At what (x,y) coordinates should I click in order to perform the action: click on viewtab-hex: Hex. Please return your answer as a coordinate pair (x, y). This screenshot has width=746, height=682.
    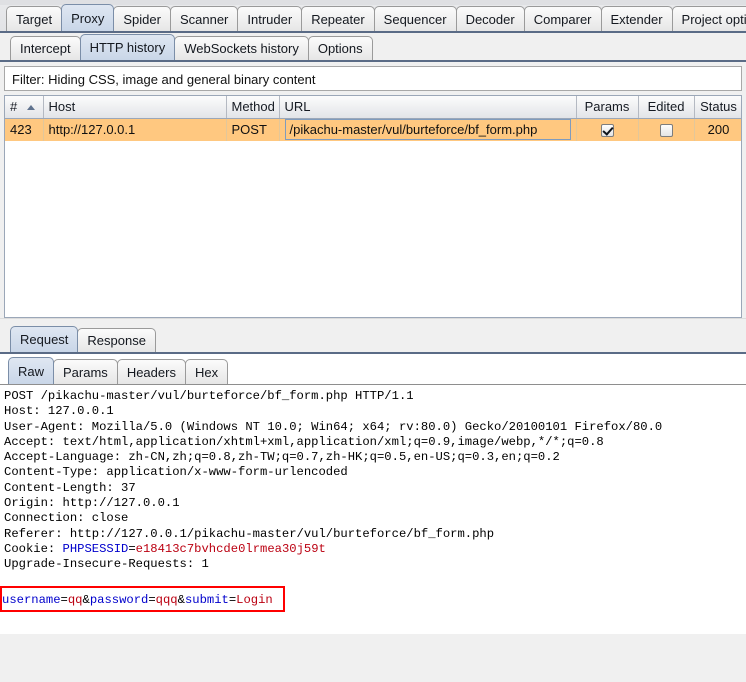
    Looking at the image, I should click on (206, 371).